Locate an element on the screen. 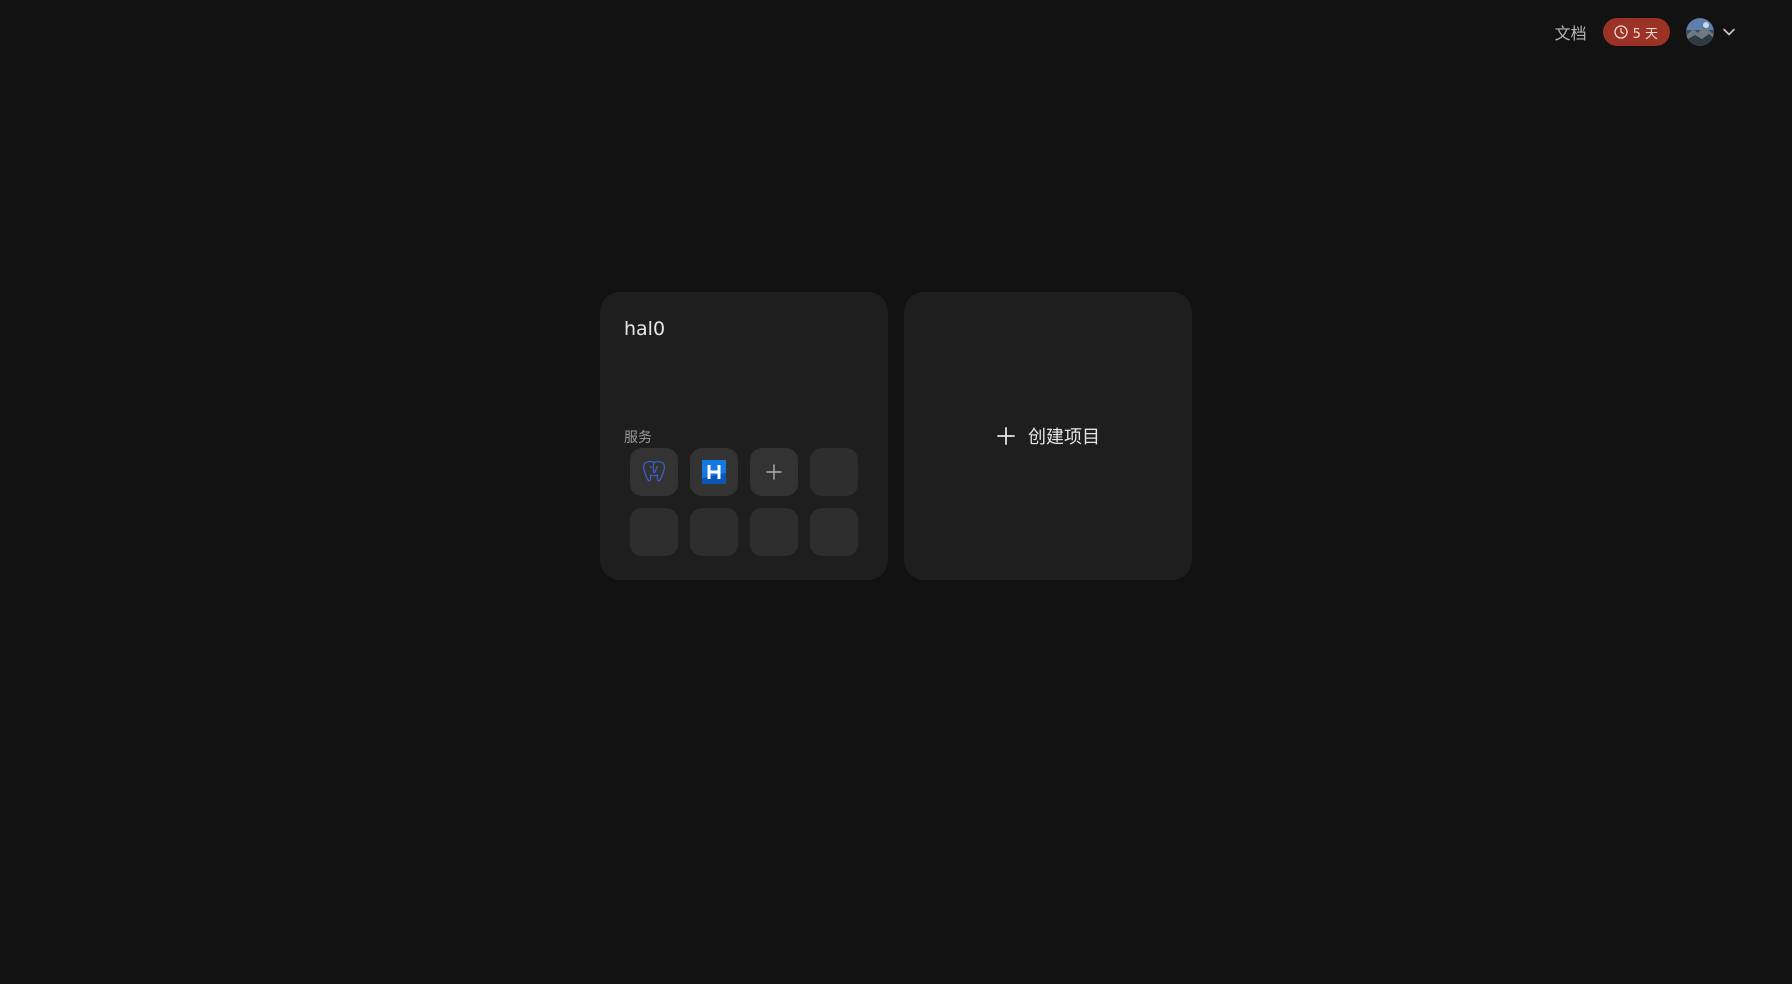 This screenshot has height=984, width=1792. create-project-button: 创建项目 is located at coordinates (1048, 436).